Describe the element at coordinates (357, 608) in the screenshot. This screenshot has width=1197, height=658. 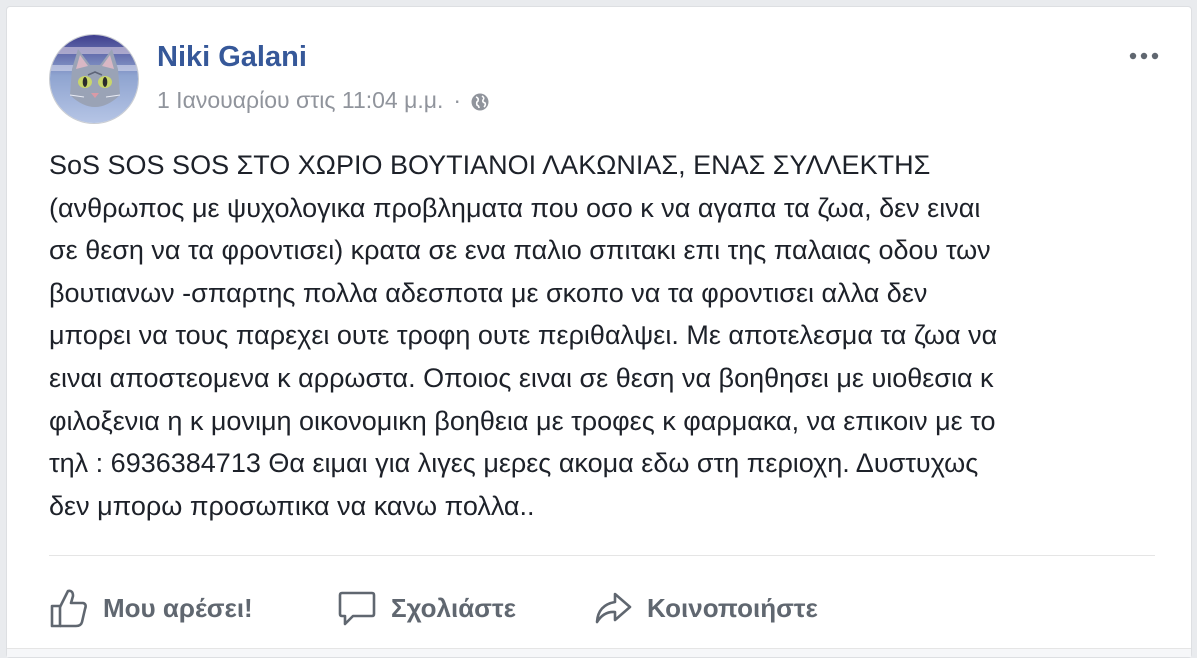
I see `comment-bubble-icon` at that location.